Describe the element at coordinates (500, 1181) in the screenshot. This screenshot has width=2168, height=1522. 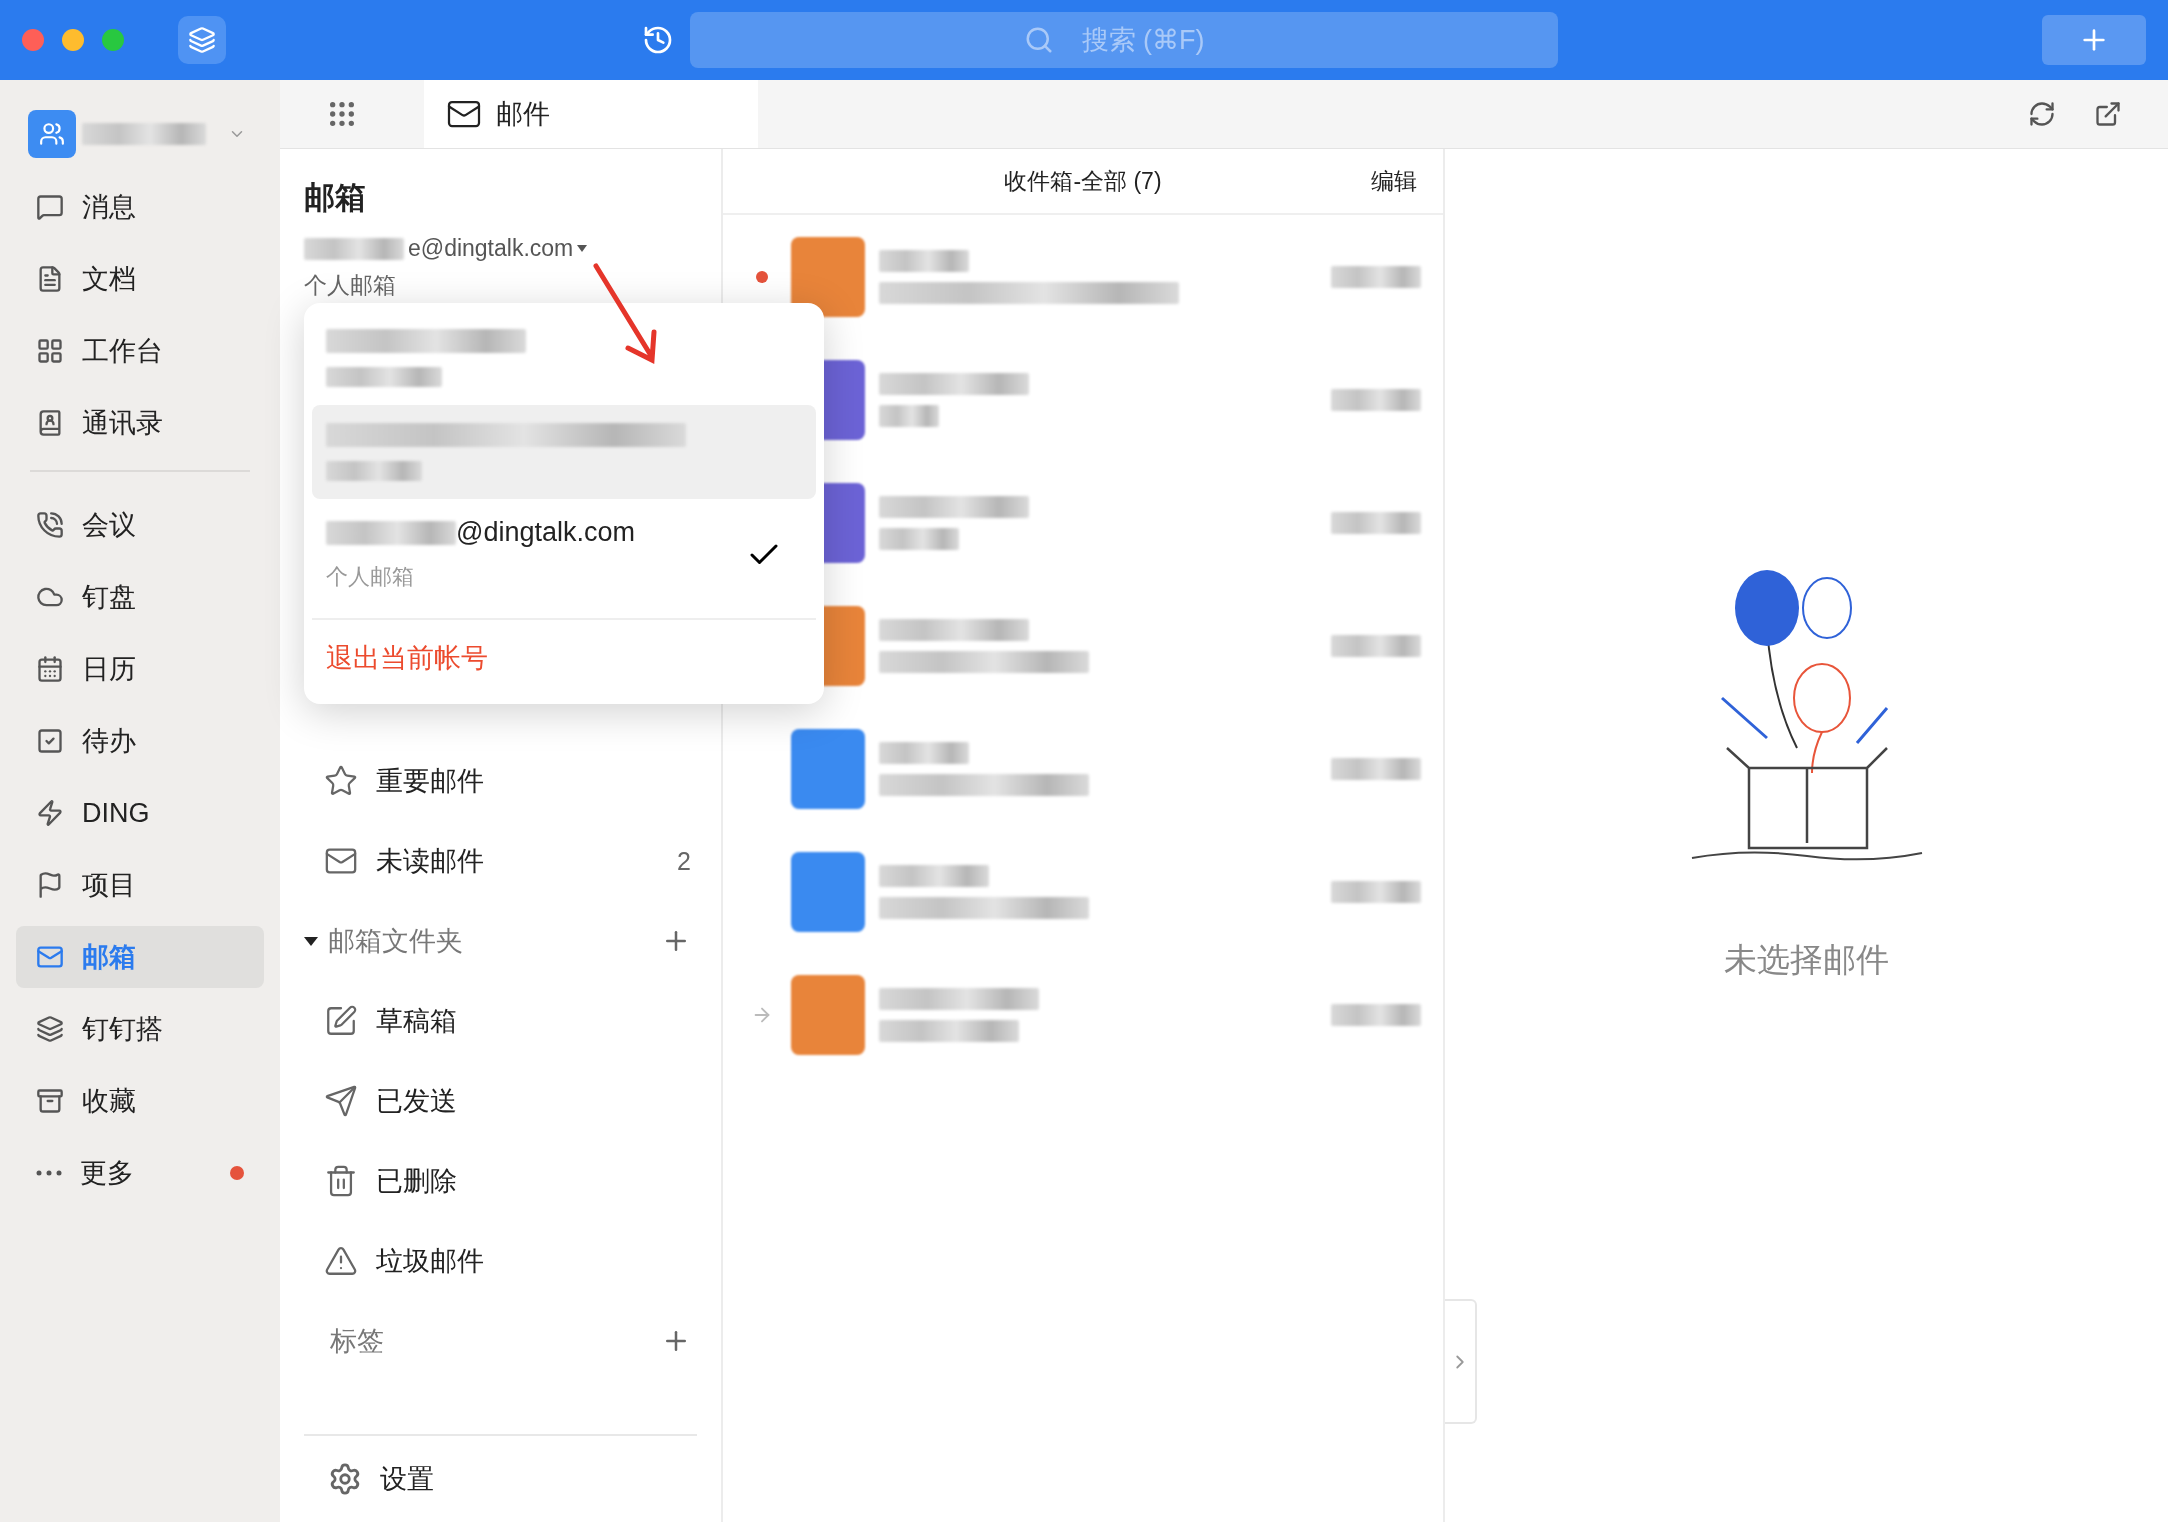
I see `folder-item: 已删除` at that location.